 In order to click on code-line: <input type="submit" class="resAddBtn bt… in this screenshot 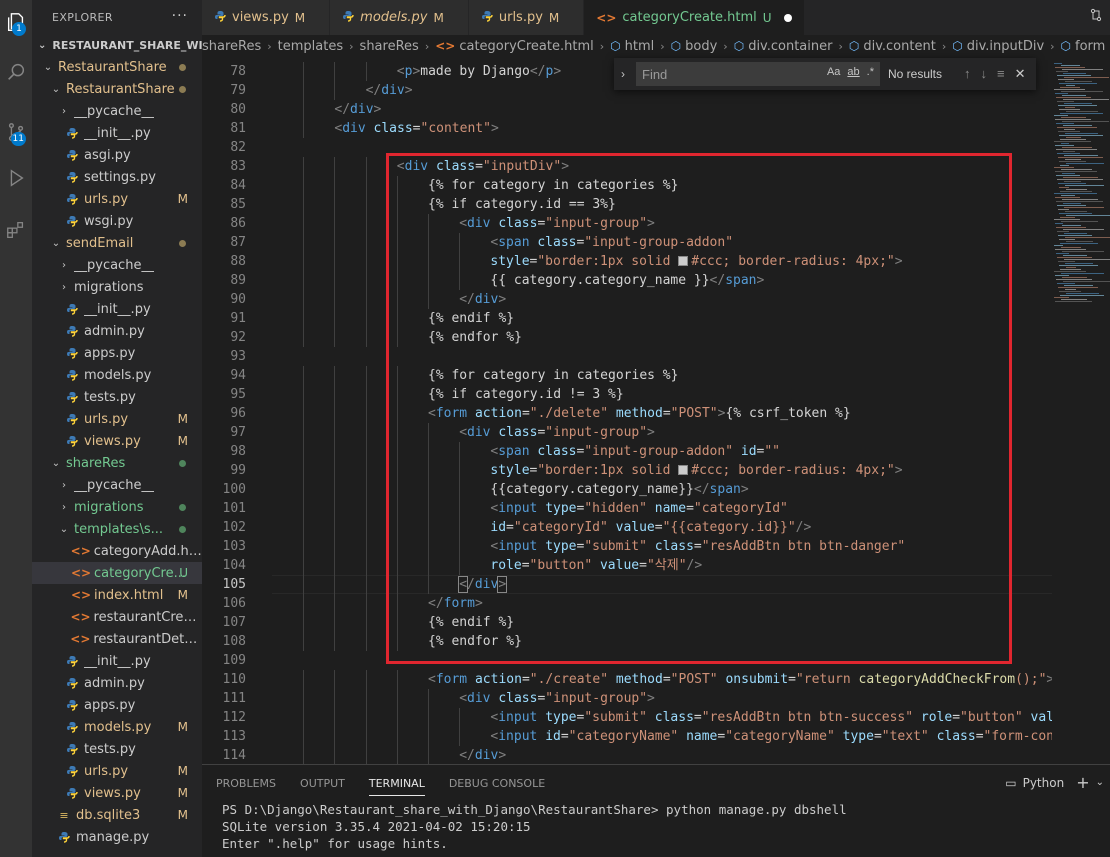, I will do `click(771, 717)`.